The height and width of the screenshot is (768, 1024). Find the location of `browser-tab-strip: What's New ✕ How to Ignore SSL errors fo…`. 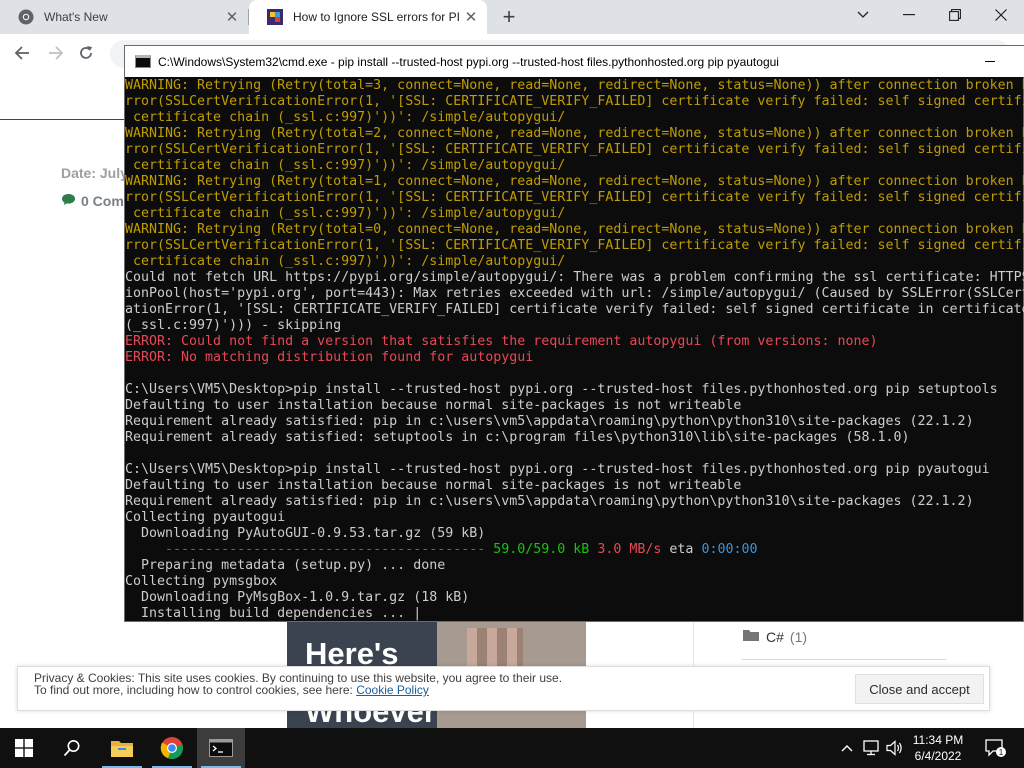

browser-tab-strip: What's New ✕ How to Ignore SSL errors fo… is located at coordinates (512, 17).